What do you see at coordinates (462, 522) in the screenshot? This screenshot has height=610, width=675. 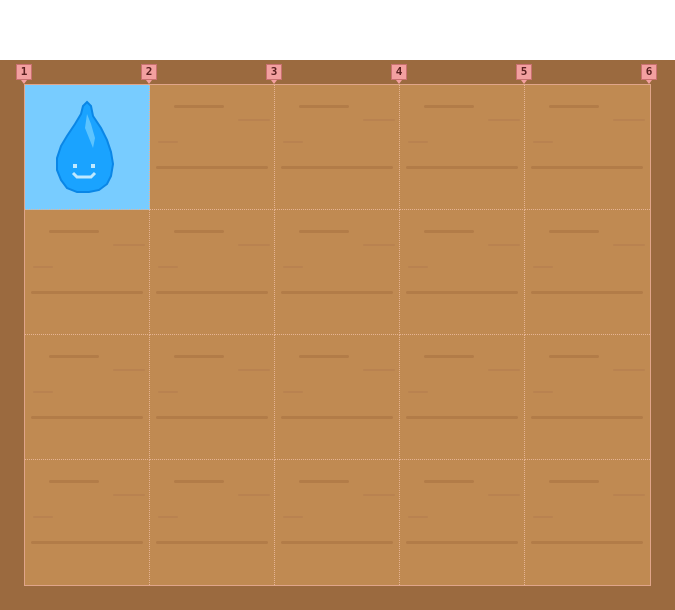 I see `board-cell-r4-c4` at bounding box center [462, 522].